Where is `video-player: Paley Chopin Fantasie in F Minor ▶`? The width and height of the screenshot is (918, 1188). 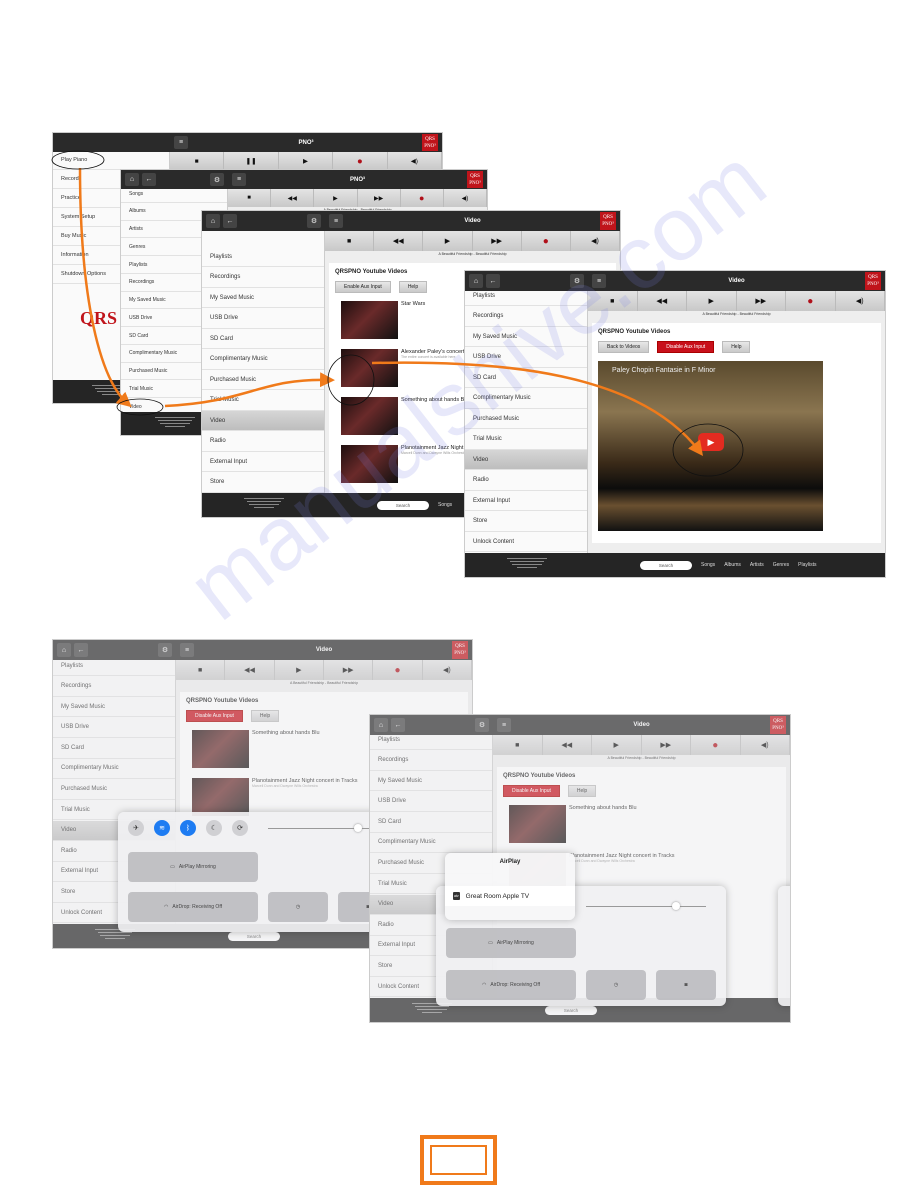 video-player: Paley Chopin Fantasie in F Minor ▶ is located at coordinates (710, 446).